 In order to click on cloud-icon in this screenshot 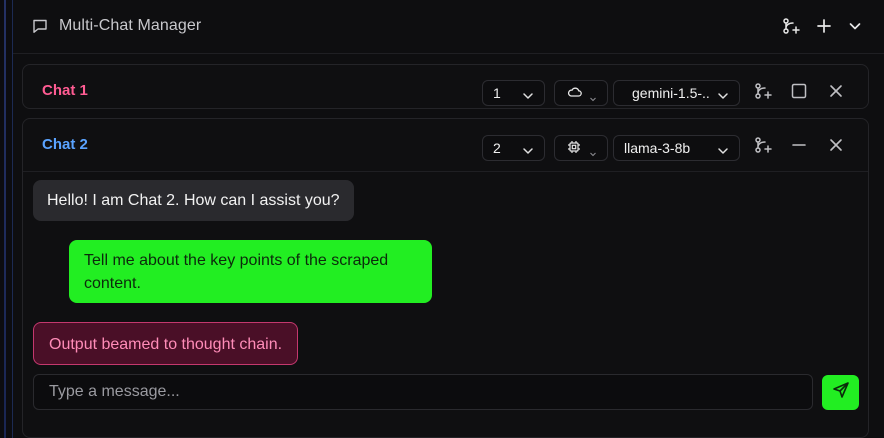, I will do `click(575, 93)`.